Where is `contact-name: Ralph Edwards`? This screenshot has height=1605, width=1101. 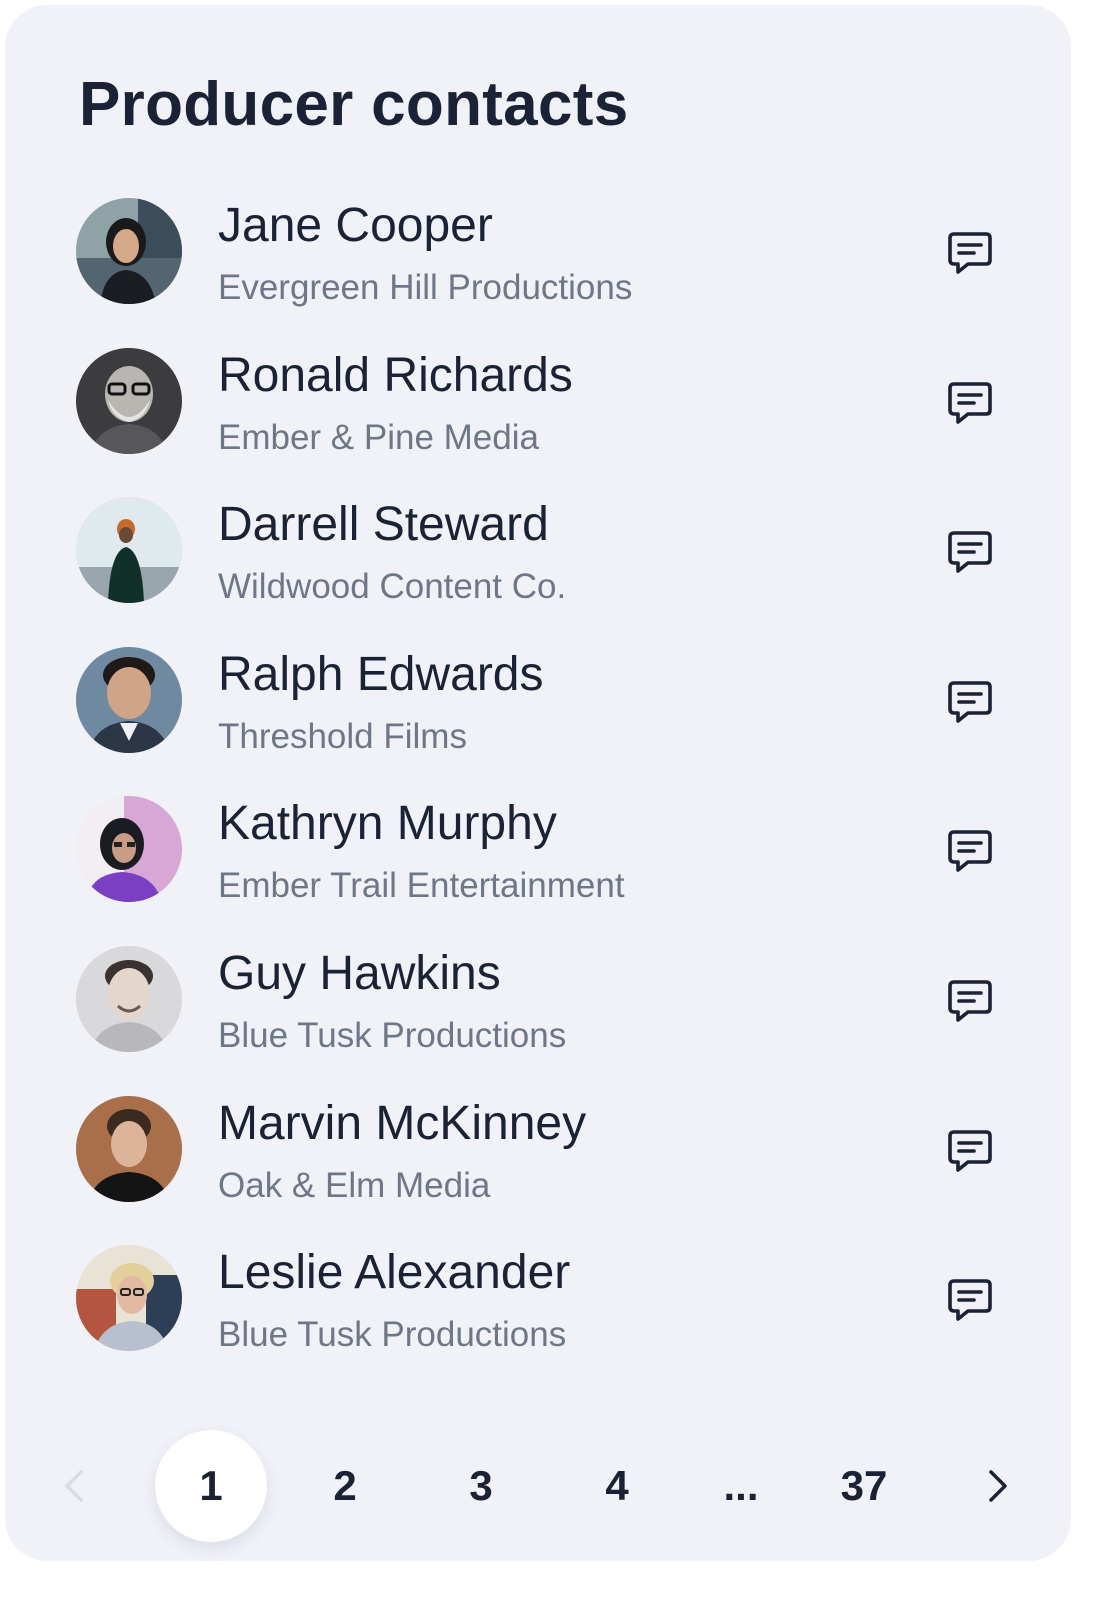
contact-name: Ralph Edwards is located at coordinates (381, 674).